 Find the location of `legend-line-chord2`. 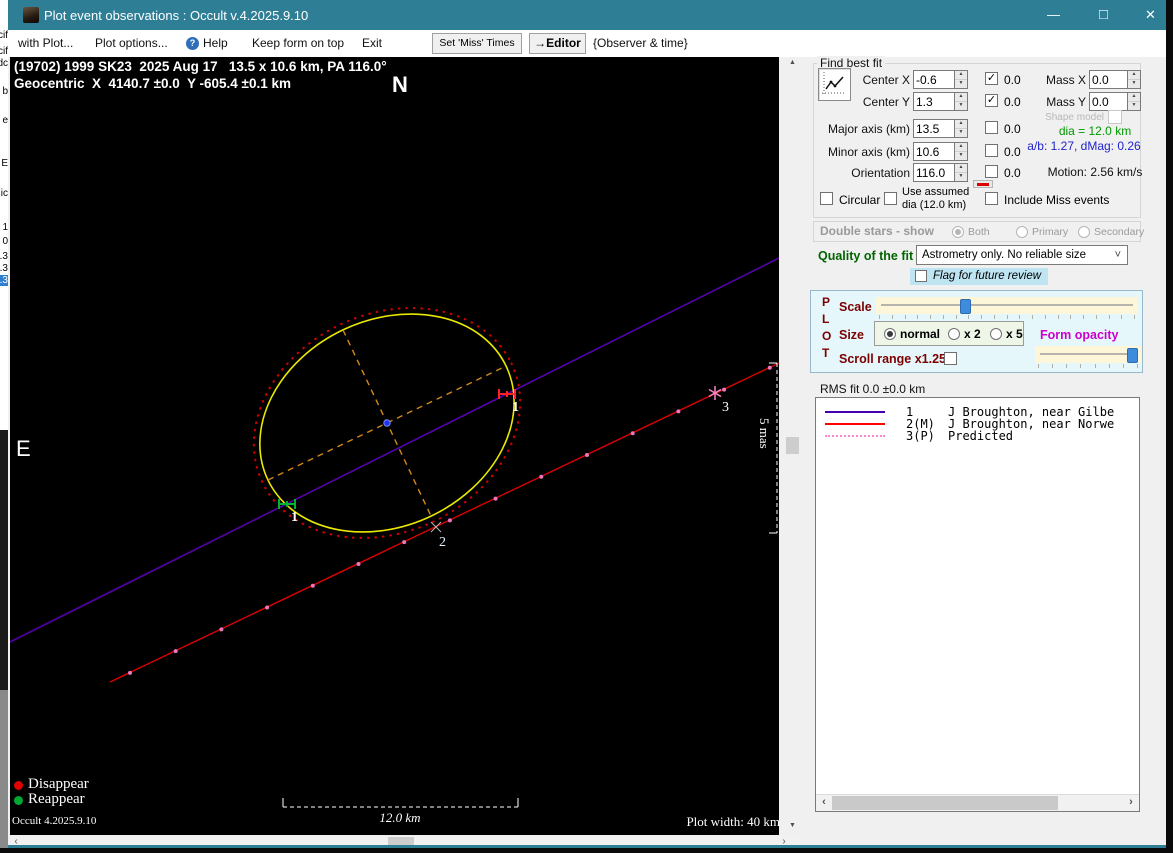

legend-line-chord2 is located at coordinates (855, 424).